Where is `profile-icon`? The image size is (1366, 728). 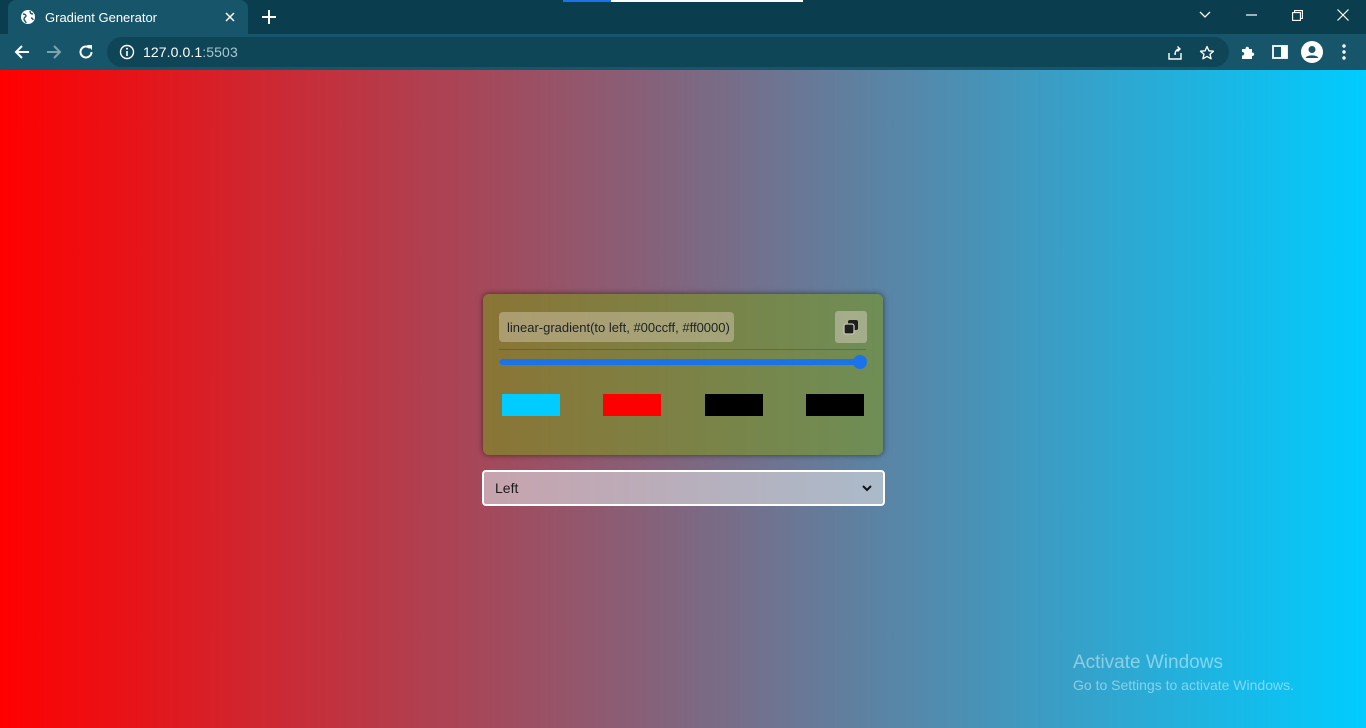
profile-icon is located at coordinates (1312, 52).